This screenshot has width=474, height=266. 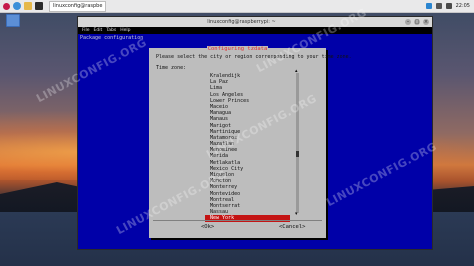 I want to click on scroll-down-icon: ▾, so click(x=296, y=214).